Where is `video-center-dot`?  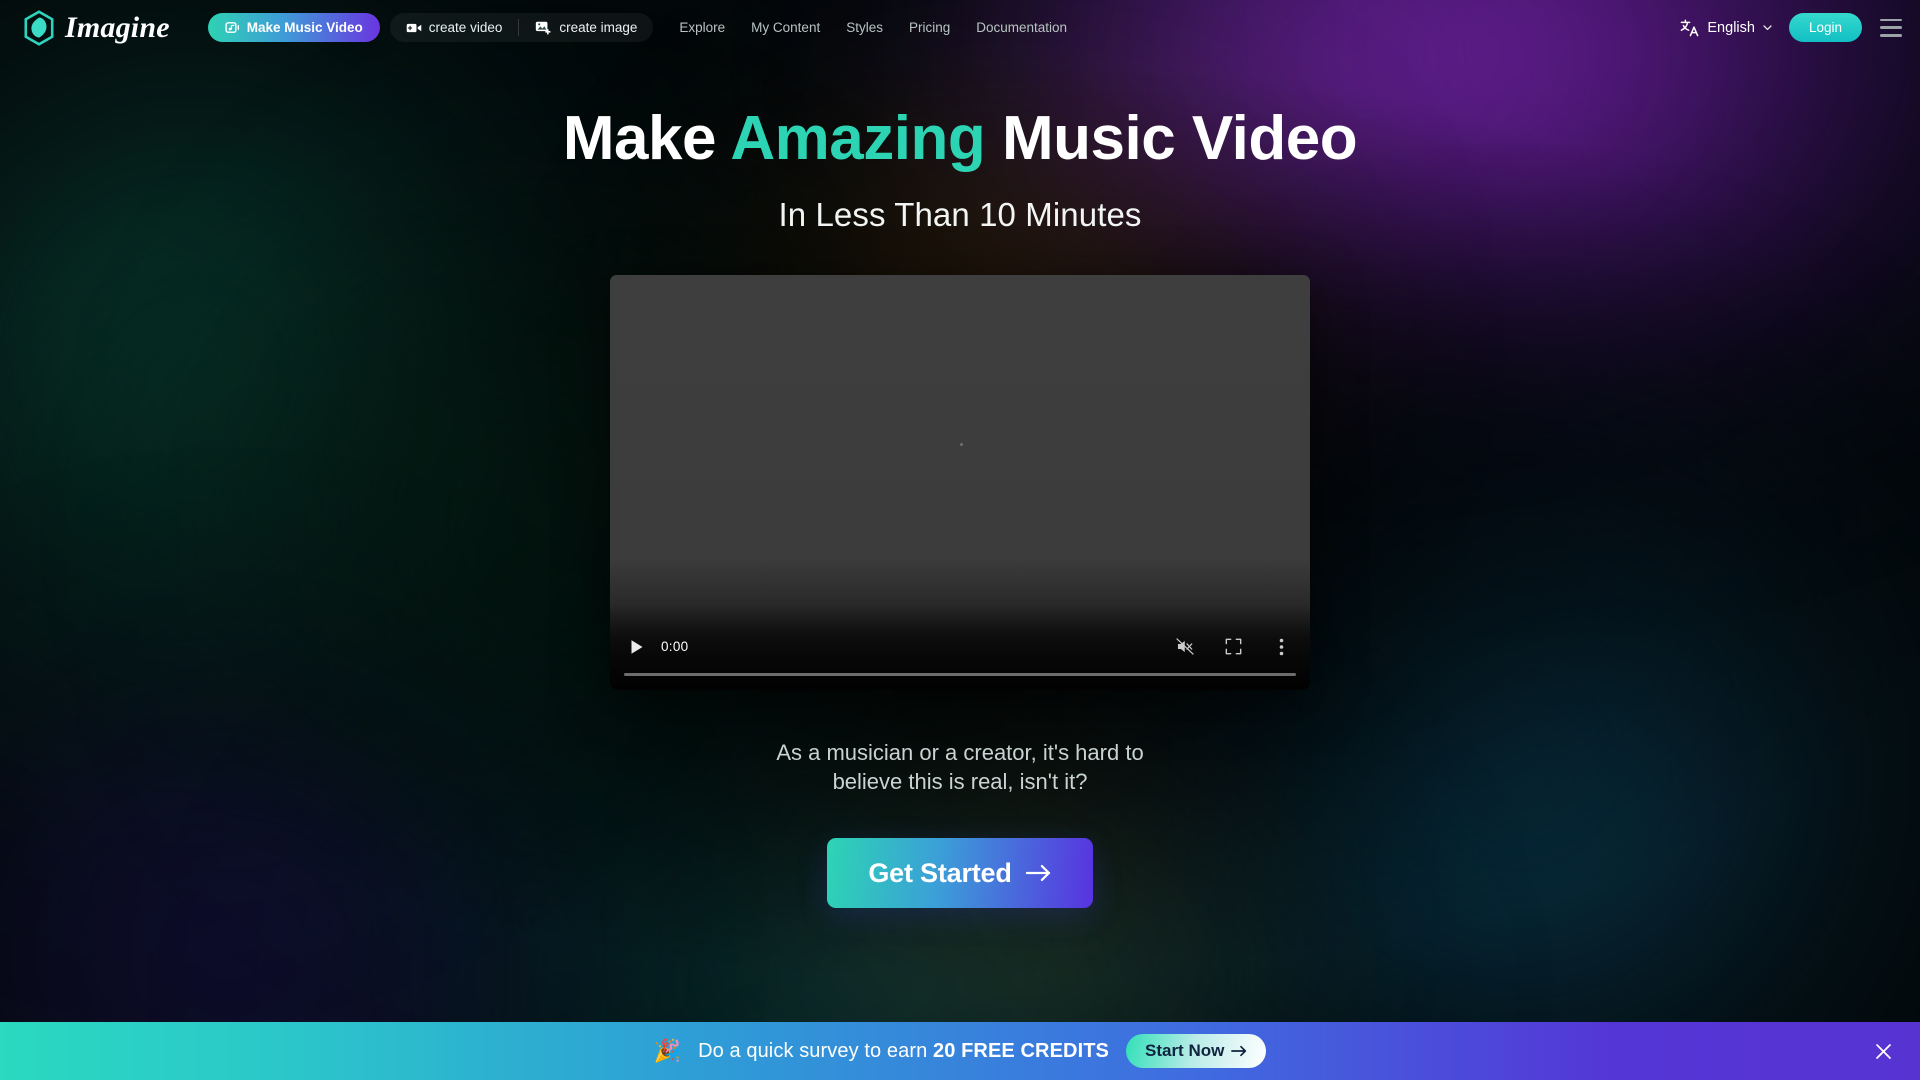
video-center-dot is located at coordinates (961, 444).